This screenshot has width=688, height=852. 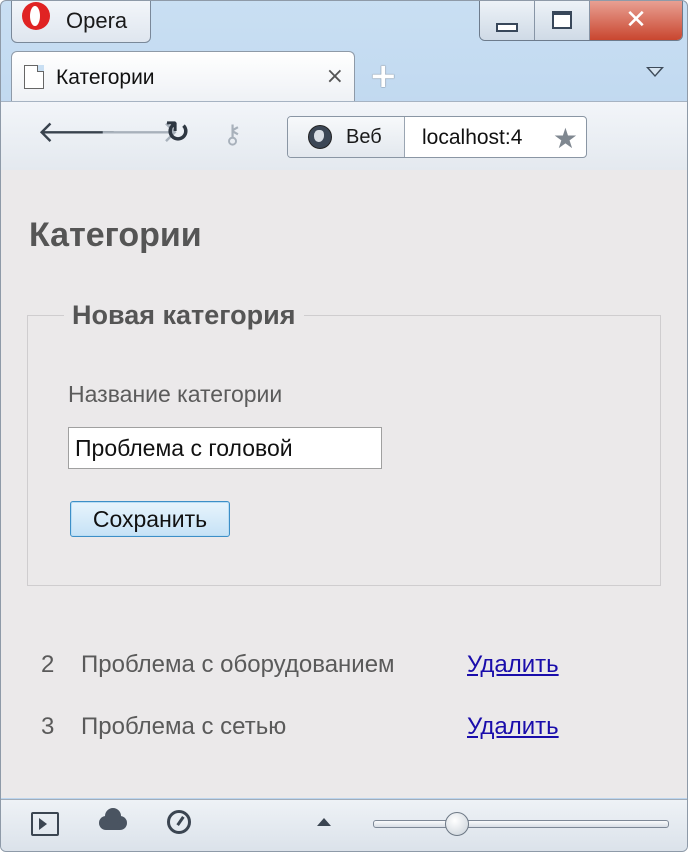 What do you see at coordinates (335, 76) in the screenshot?
I see `tab-close-icon: ×` at bounding box center [335, 76].